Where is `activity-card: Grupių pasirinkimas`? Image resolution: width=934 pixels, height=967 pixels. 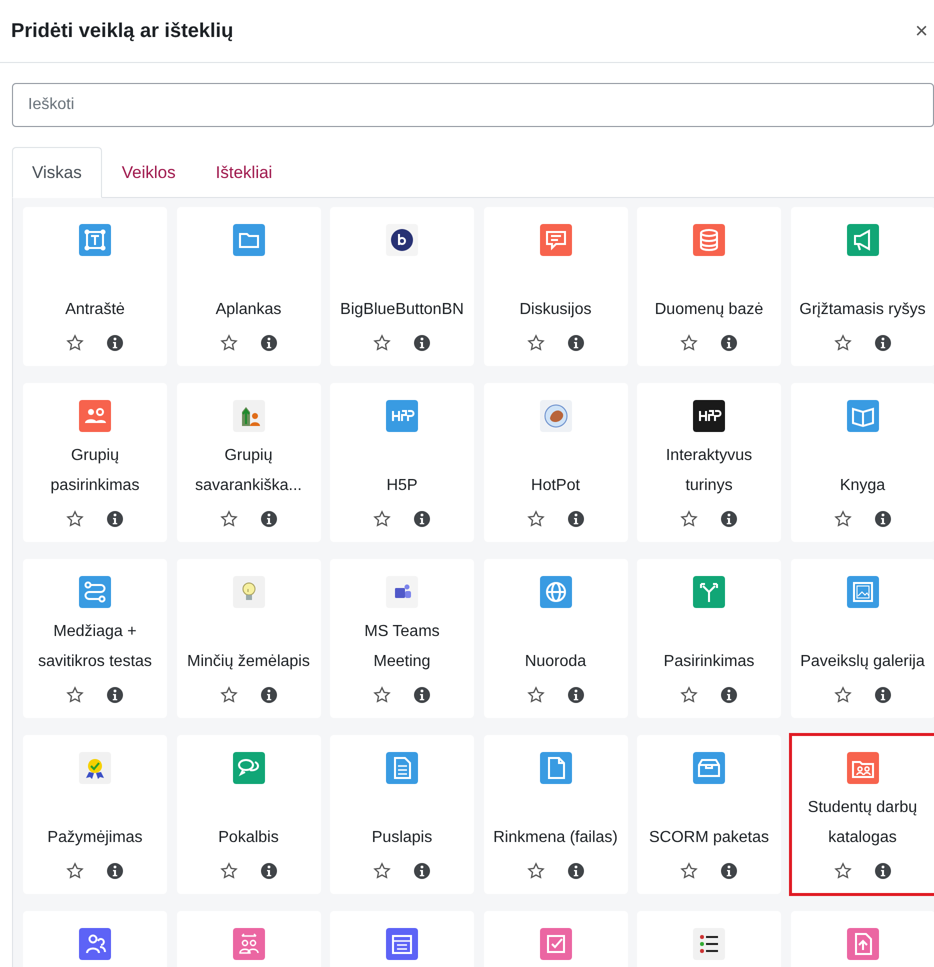 activity-card: Grupių pasirinkimas is located at coordinates (95, 462).